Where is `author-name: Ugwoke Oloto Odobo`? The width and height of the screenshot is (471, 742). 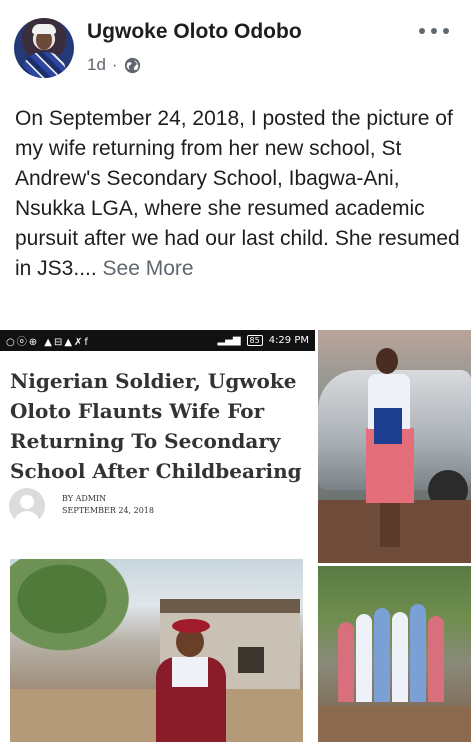 author-name: Ugwoke Oloto Odobo is located at coordinates (194, 32).